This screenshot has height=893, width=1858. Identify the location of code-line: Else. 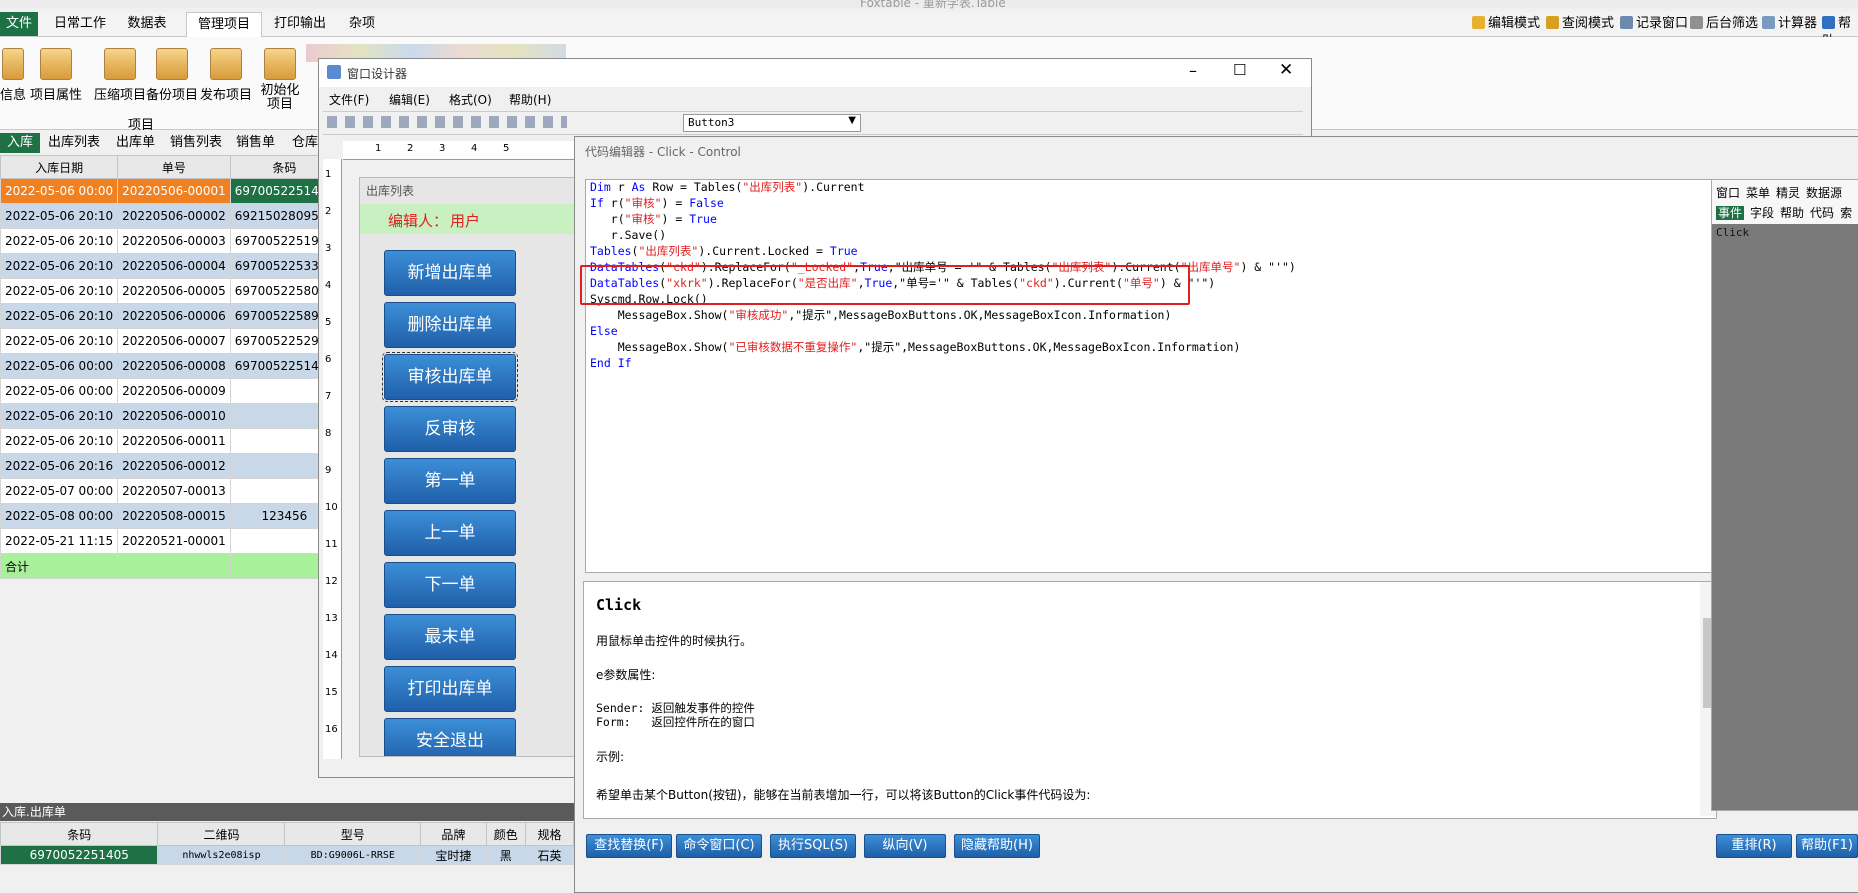
(604, 331).